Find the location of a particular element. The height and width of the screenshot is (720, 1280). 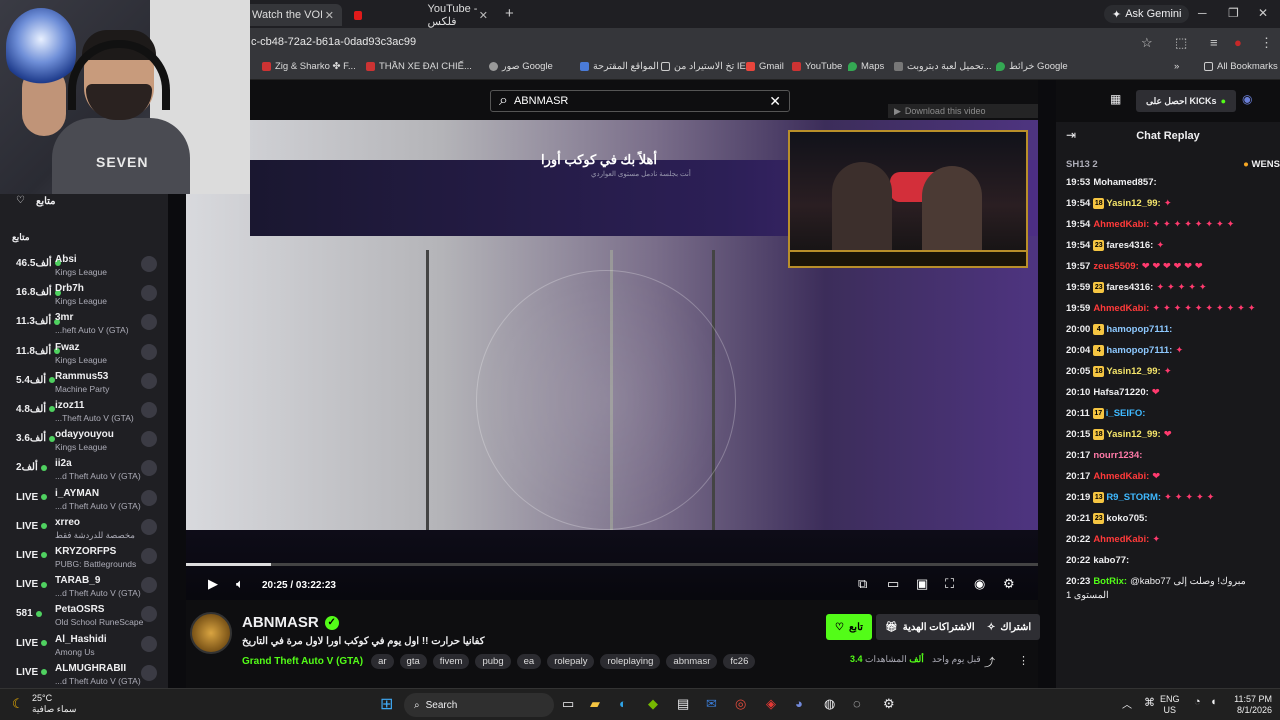

message-user: Hafsa71220: is located at coordinates (1120, 392).